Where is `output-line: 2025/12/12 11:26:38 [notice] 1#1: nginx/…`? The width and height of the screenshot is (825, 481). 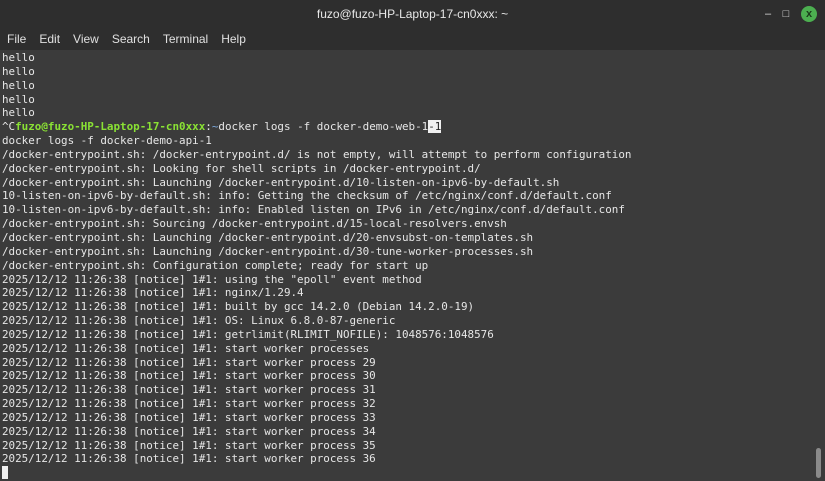
output-line: 2025/12/12 11:26:38 [notice] 1#1: nginx/… is located at coordinates (153, 293).